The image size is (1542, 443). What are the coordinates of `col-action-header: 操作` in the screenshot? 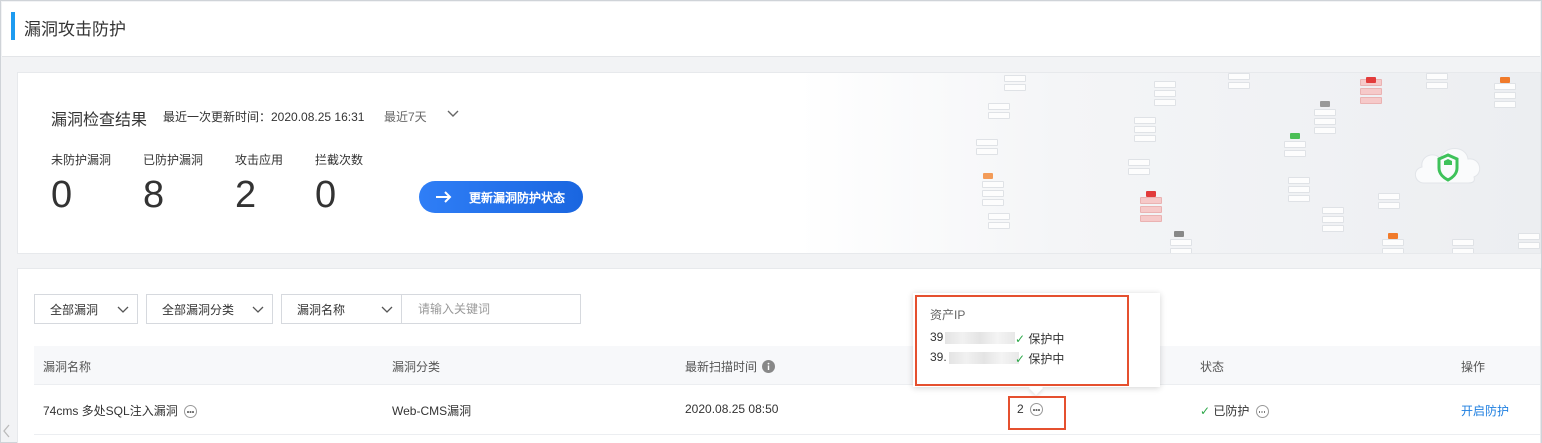 It's located at (1473, 367).